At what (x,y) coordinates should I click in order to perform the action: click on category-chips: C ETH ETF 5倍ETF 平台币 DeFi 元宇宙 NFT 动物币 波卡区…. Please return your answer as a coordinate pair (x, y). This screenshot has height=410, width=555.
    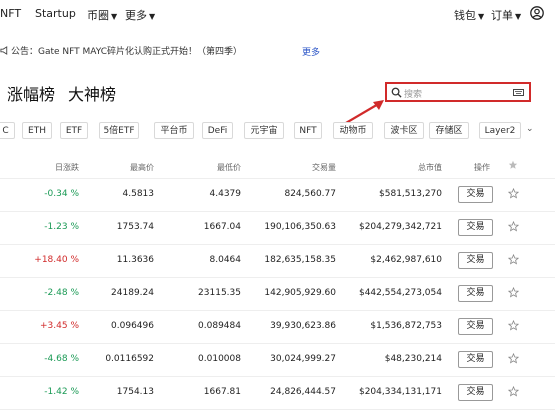
    Looking at the image, I should click on (277, 131).